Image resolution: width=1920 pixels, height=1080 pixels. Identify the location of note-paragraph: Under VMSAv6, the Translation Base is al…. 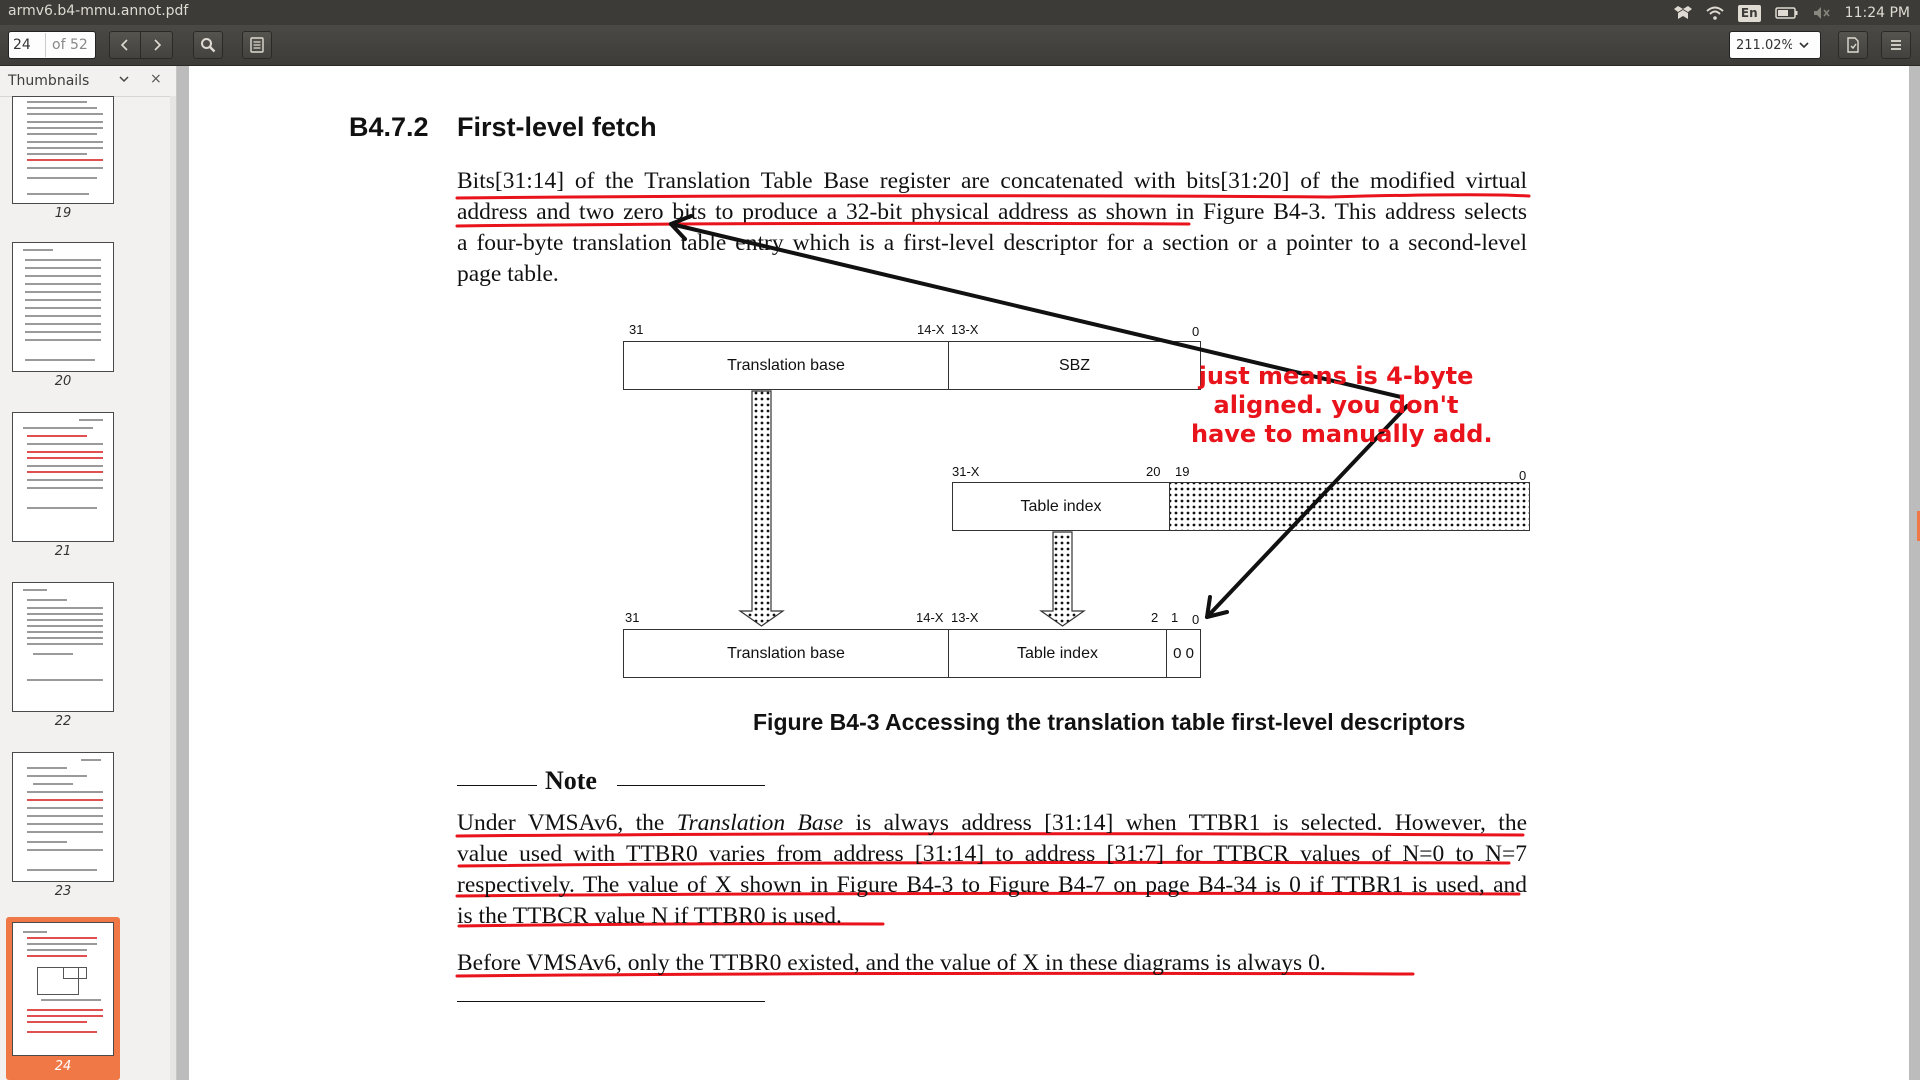
(992, 870).